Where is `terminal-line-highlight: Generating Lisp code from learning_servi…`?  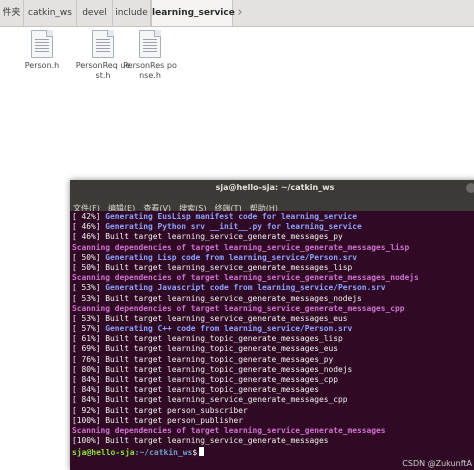 terminal-line-highlight: Generating Lisp code from learning_servi… is located at coordinates (231, 257).